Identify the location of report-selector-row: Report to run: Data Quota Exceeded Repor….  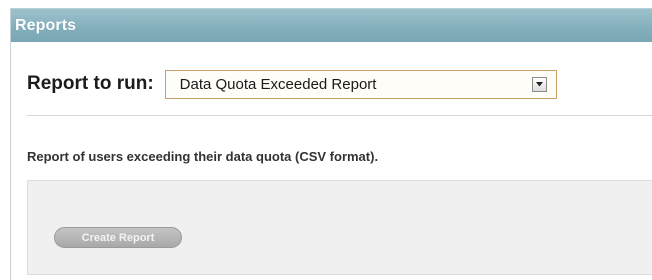
(292, 84).